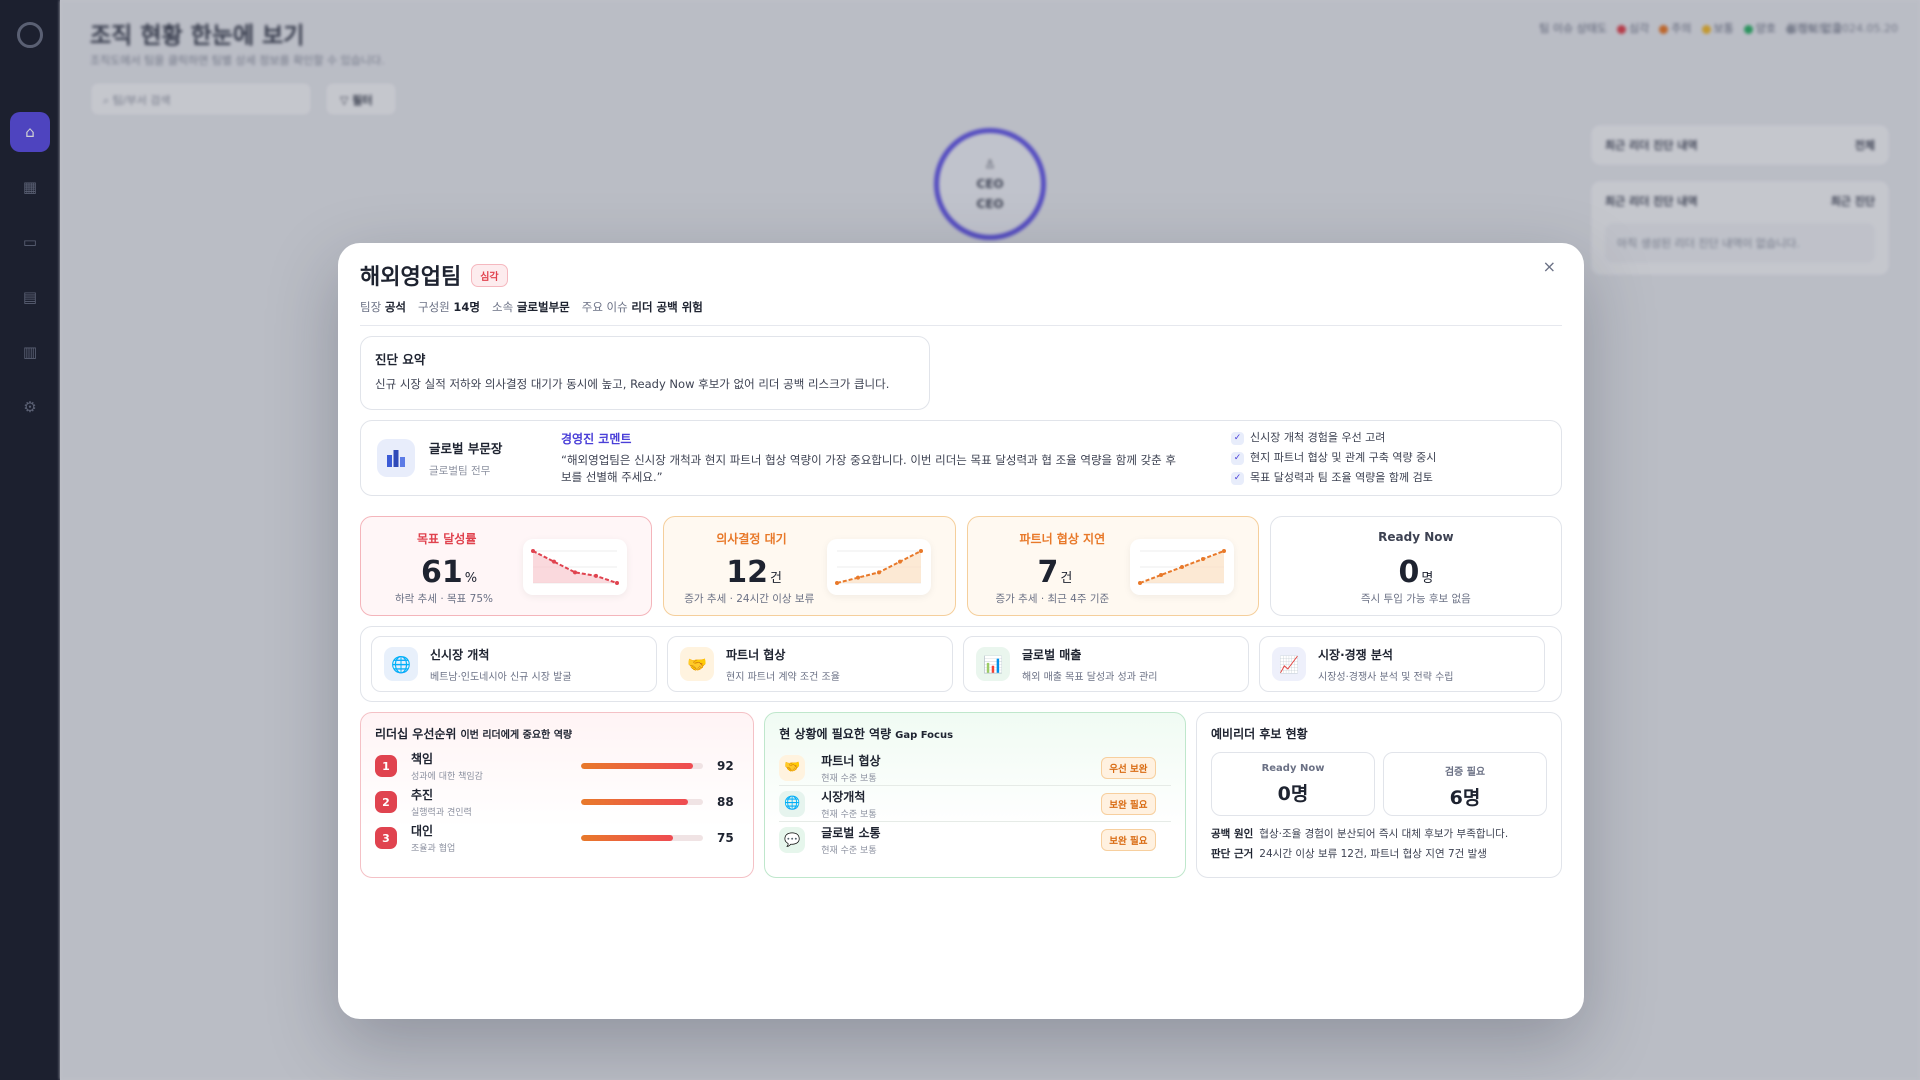  I want to click on meta-members: 구성원 14명, so click(449, 307).